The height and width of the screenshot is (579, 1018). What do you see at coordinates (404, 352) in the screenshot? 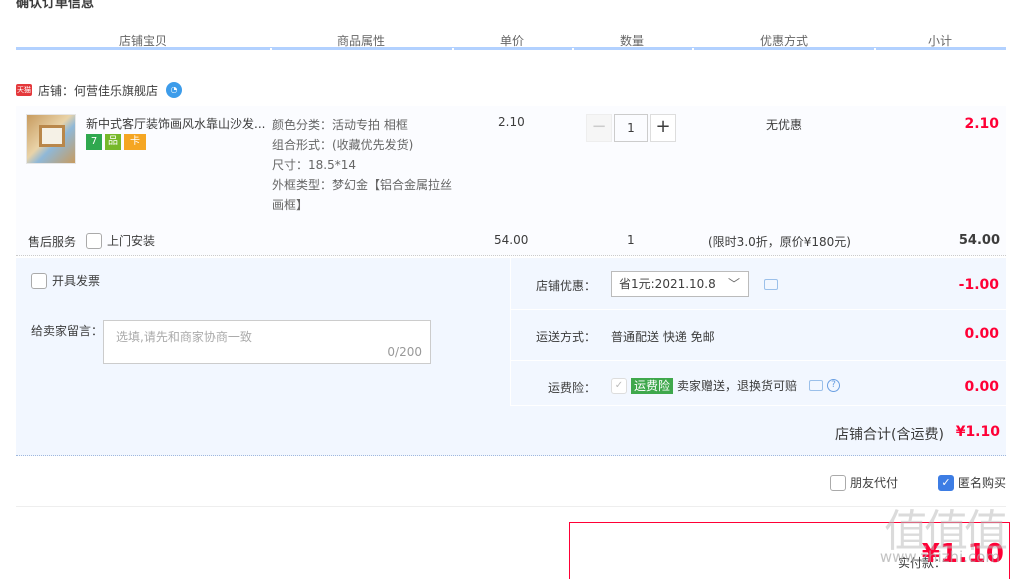
I see `message-char-count: 0/200` at bounding box center [404, 352].